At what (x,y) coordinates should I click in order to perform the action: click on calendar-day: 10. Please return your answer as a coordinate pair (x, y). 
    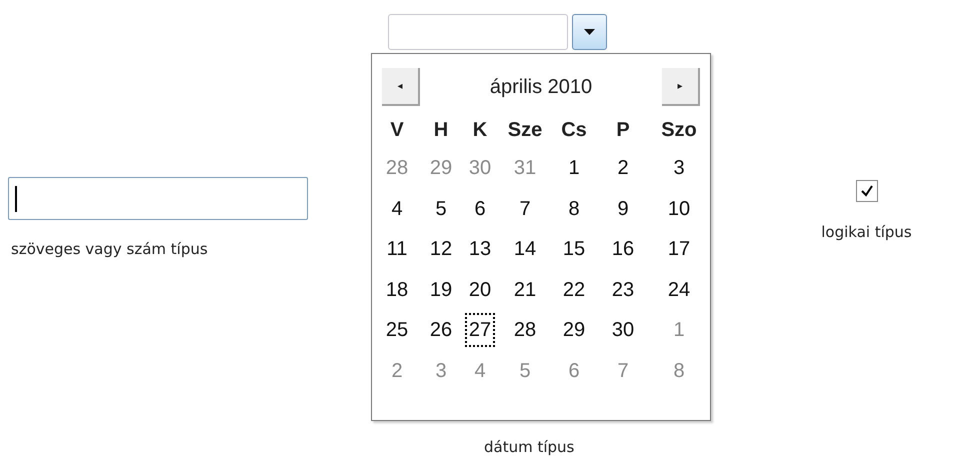
    Looking at the image, I should click on (679, 209).